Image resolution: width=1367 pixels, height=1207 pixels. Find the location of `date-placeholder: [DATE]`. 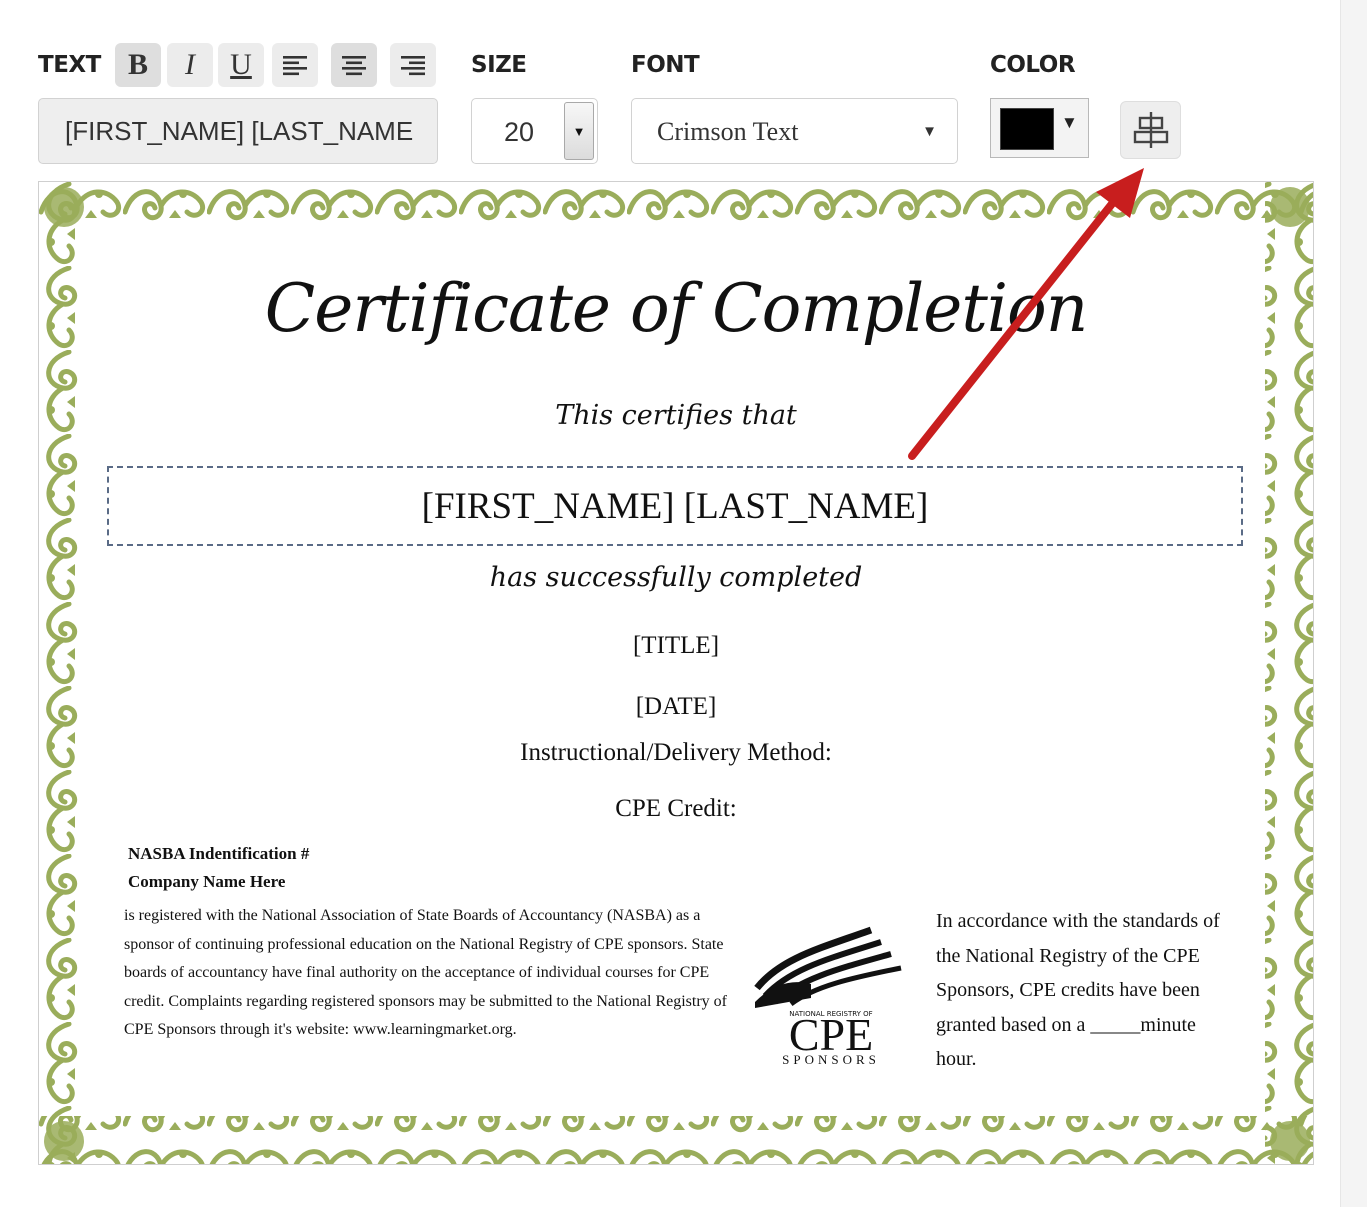

date-placeholder: [DATE] is located at coordinates (676, 707).